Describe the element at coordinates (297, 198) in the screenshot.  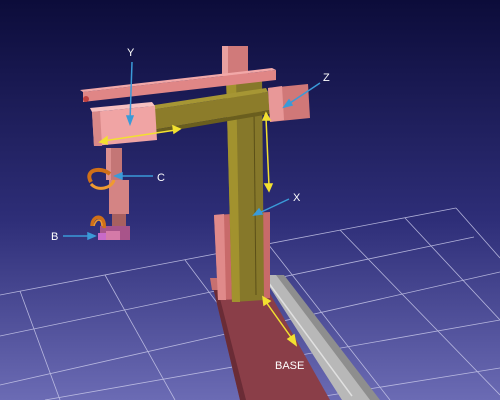
I see `label-x: X` at that location.